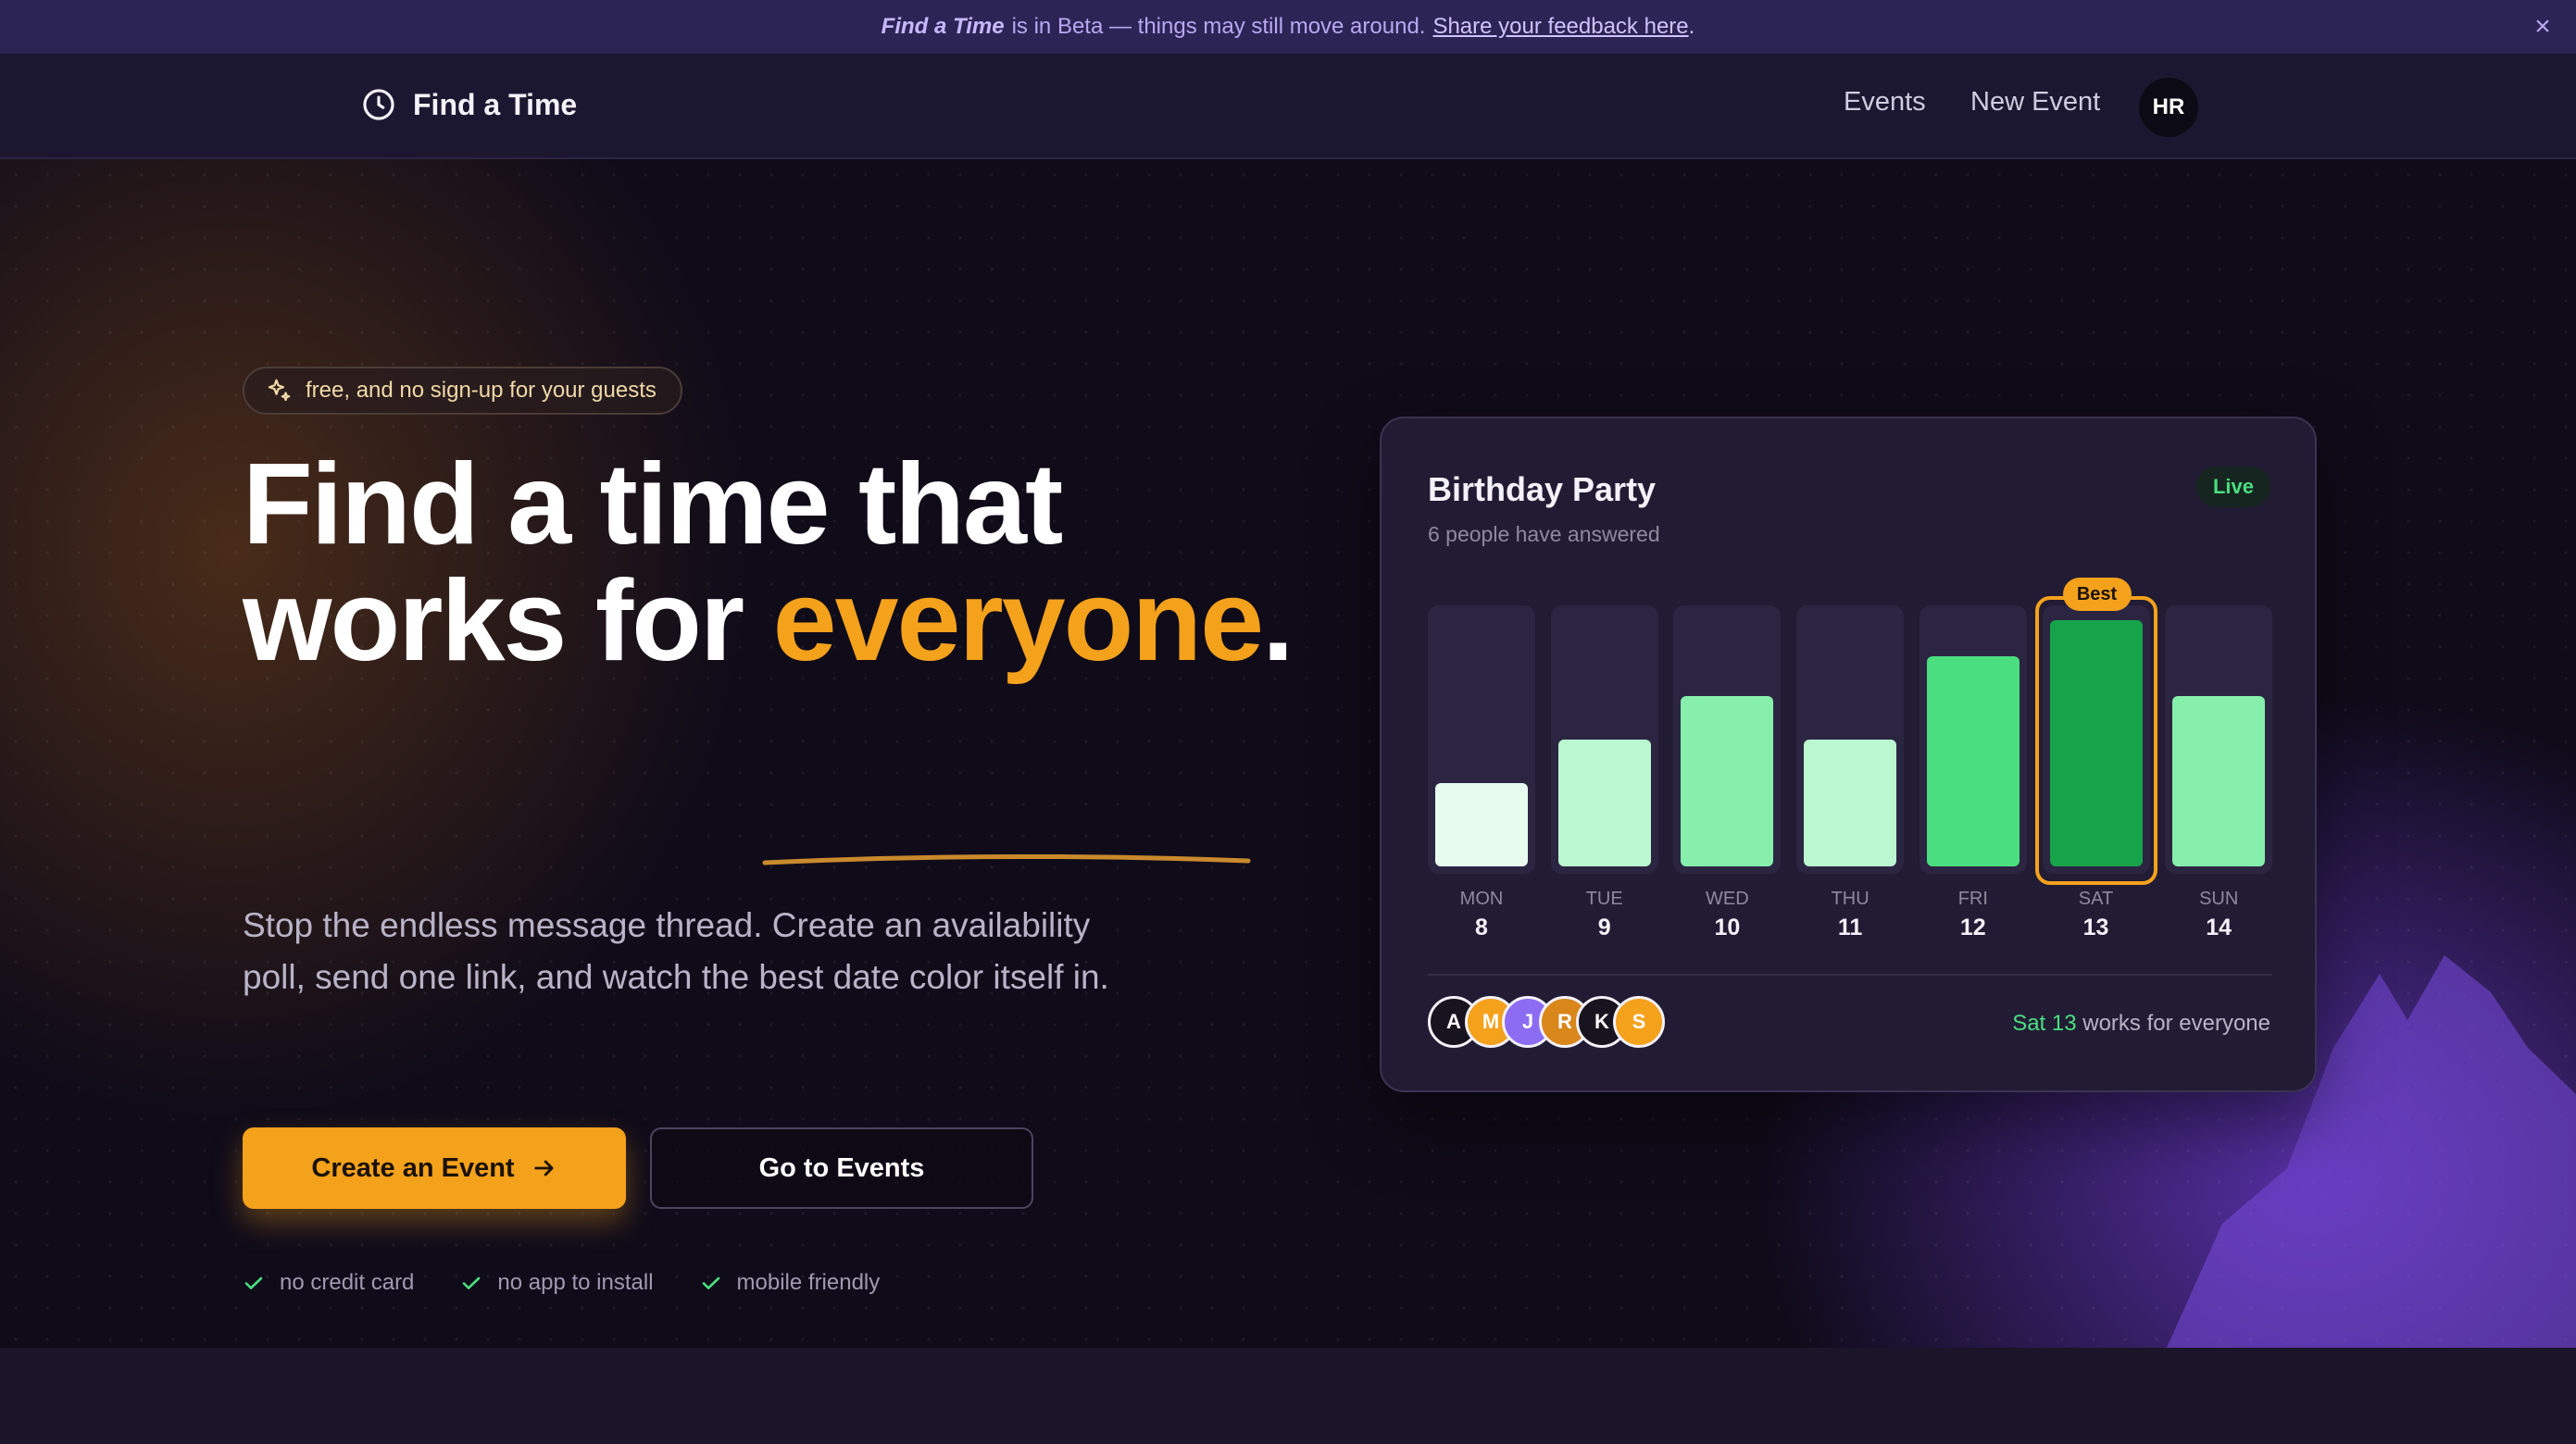 Image resolution: width=2576 pixels, height=1444 pixels. Describe the element at coordinates (1481, 927) in the screenshot. I see `day-number-label: 8` at that location.